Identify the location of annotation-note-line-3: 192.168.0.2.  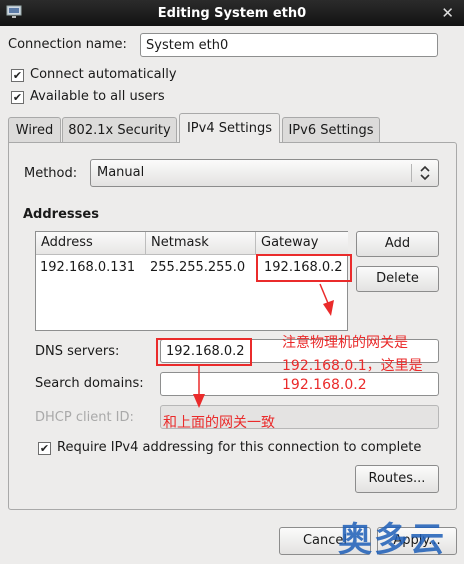
(324, 385).